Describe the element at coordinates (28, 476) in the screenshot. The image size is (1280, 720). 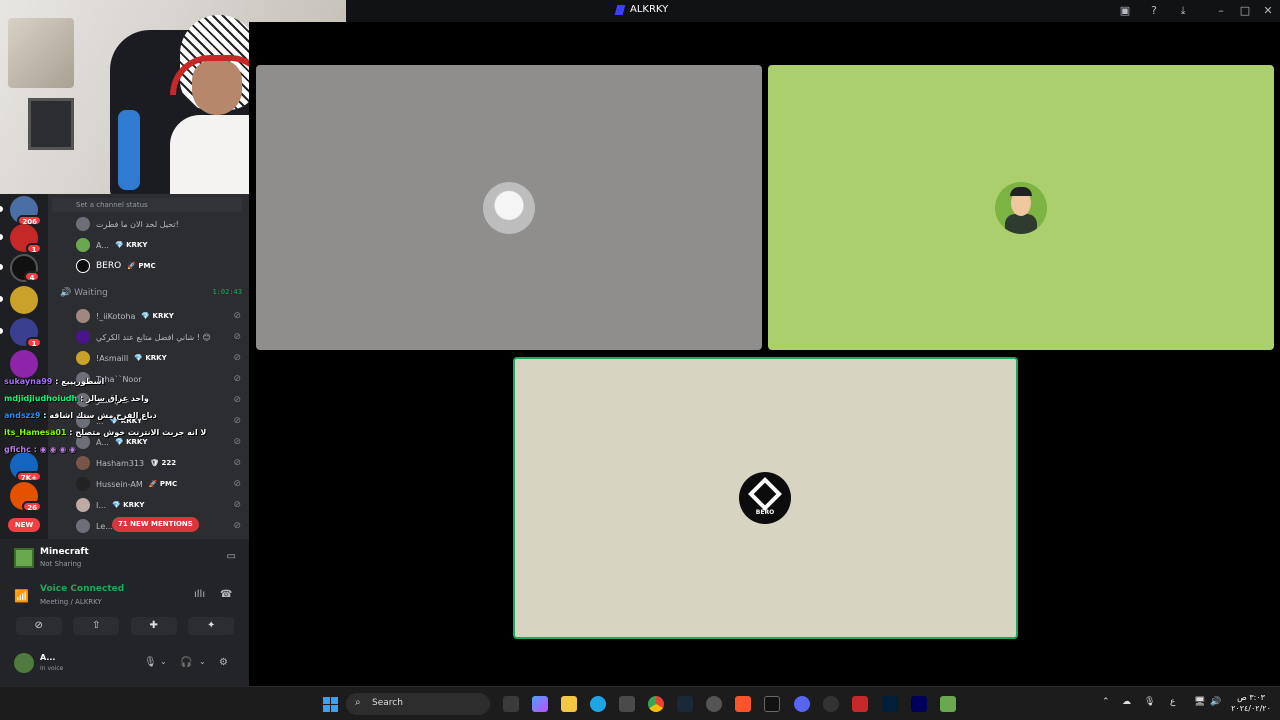
I see `mention-badge: 7K+` at that location.